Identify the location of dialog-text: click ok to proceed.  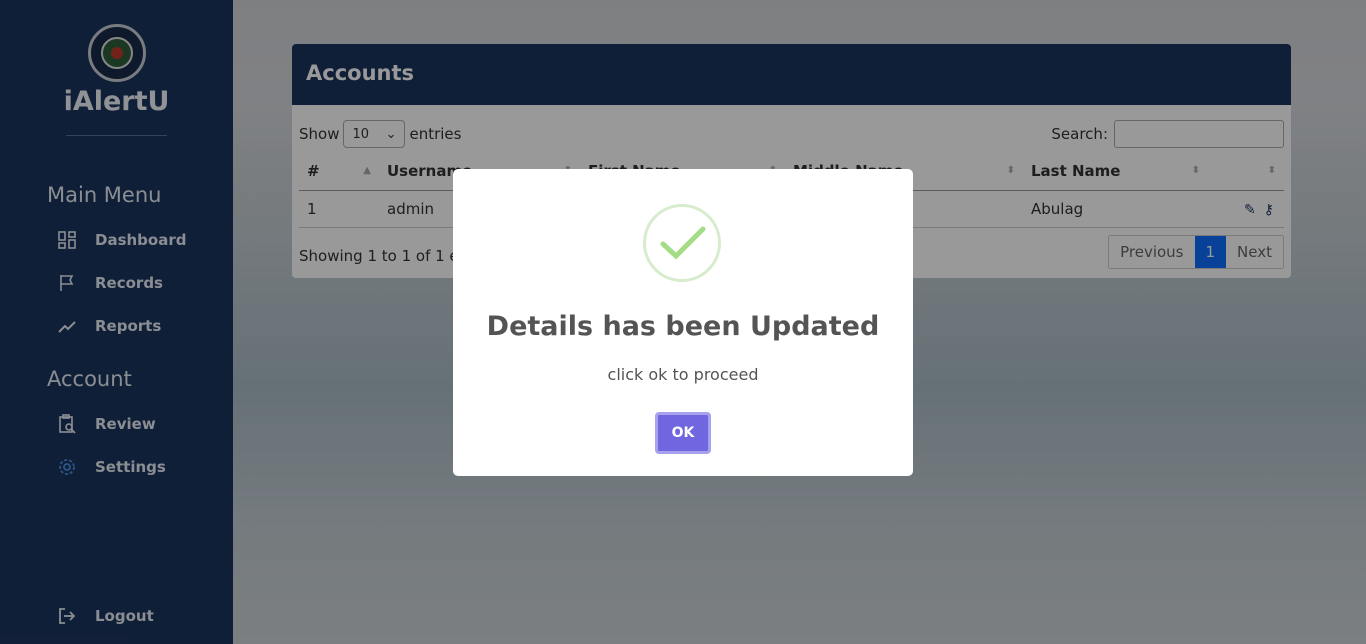
(683, 374).